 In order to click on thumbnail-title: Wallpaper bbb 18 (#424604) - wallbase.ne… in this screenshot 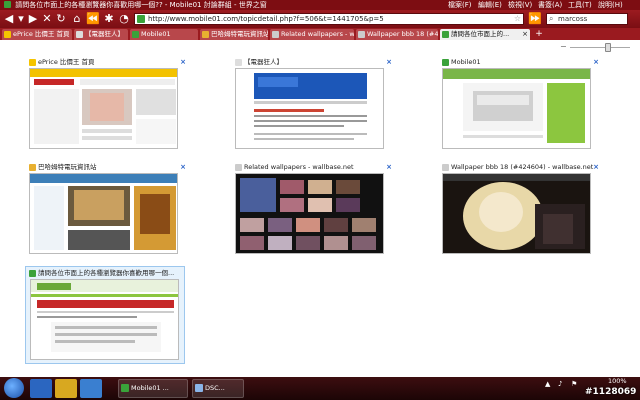, I will do `click(522, 167)`.